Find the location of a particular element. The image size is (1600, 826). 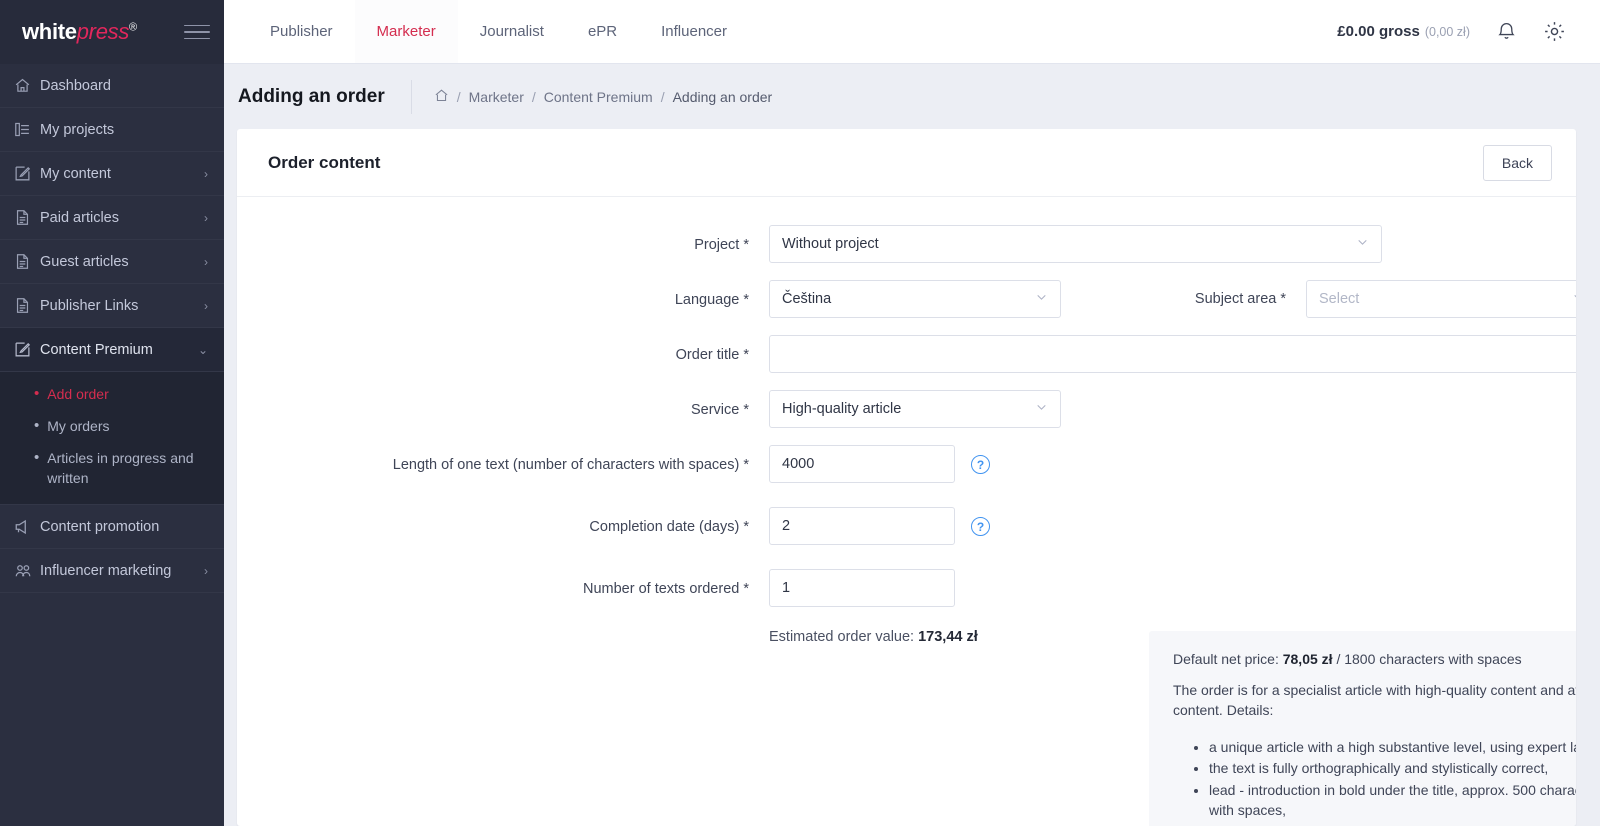

length-input is located at coordinates (862, 464).